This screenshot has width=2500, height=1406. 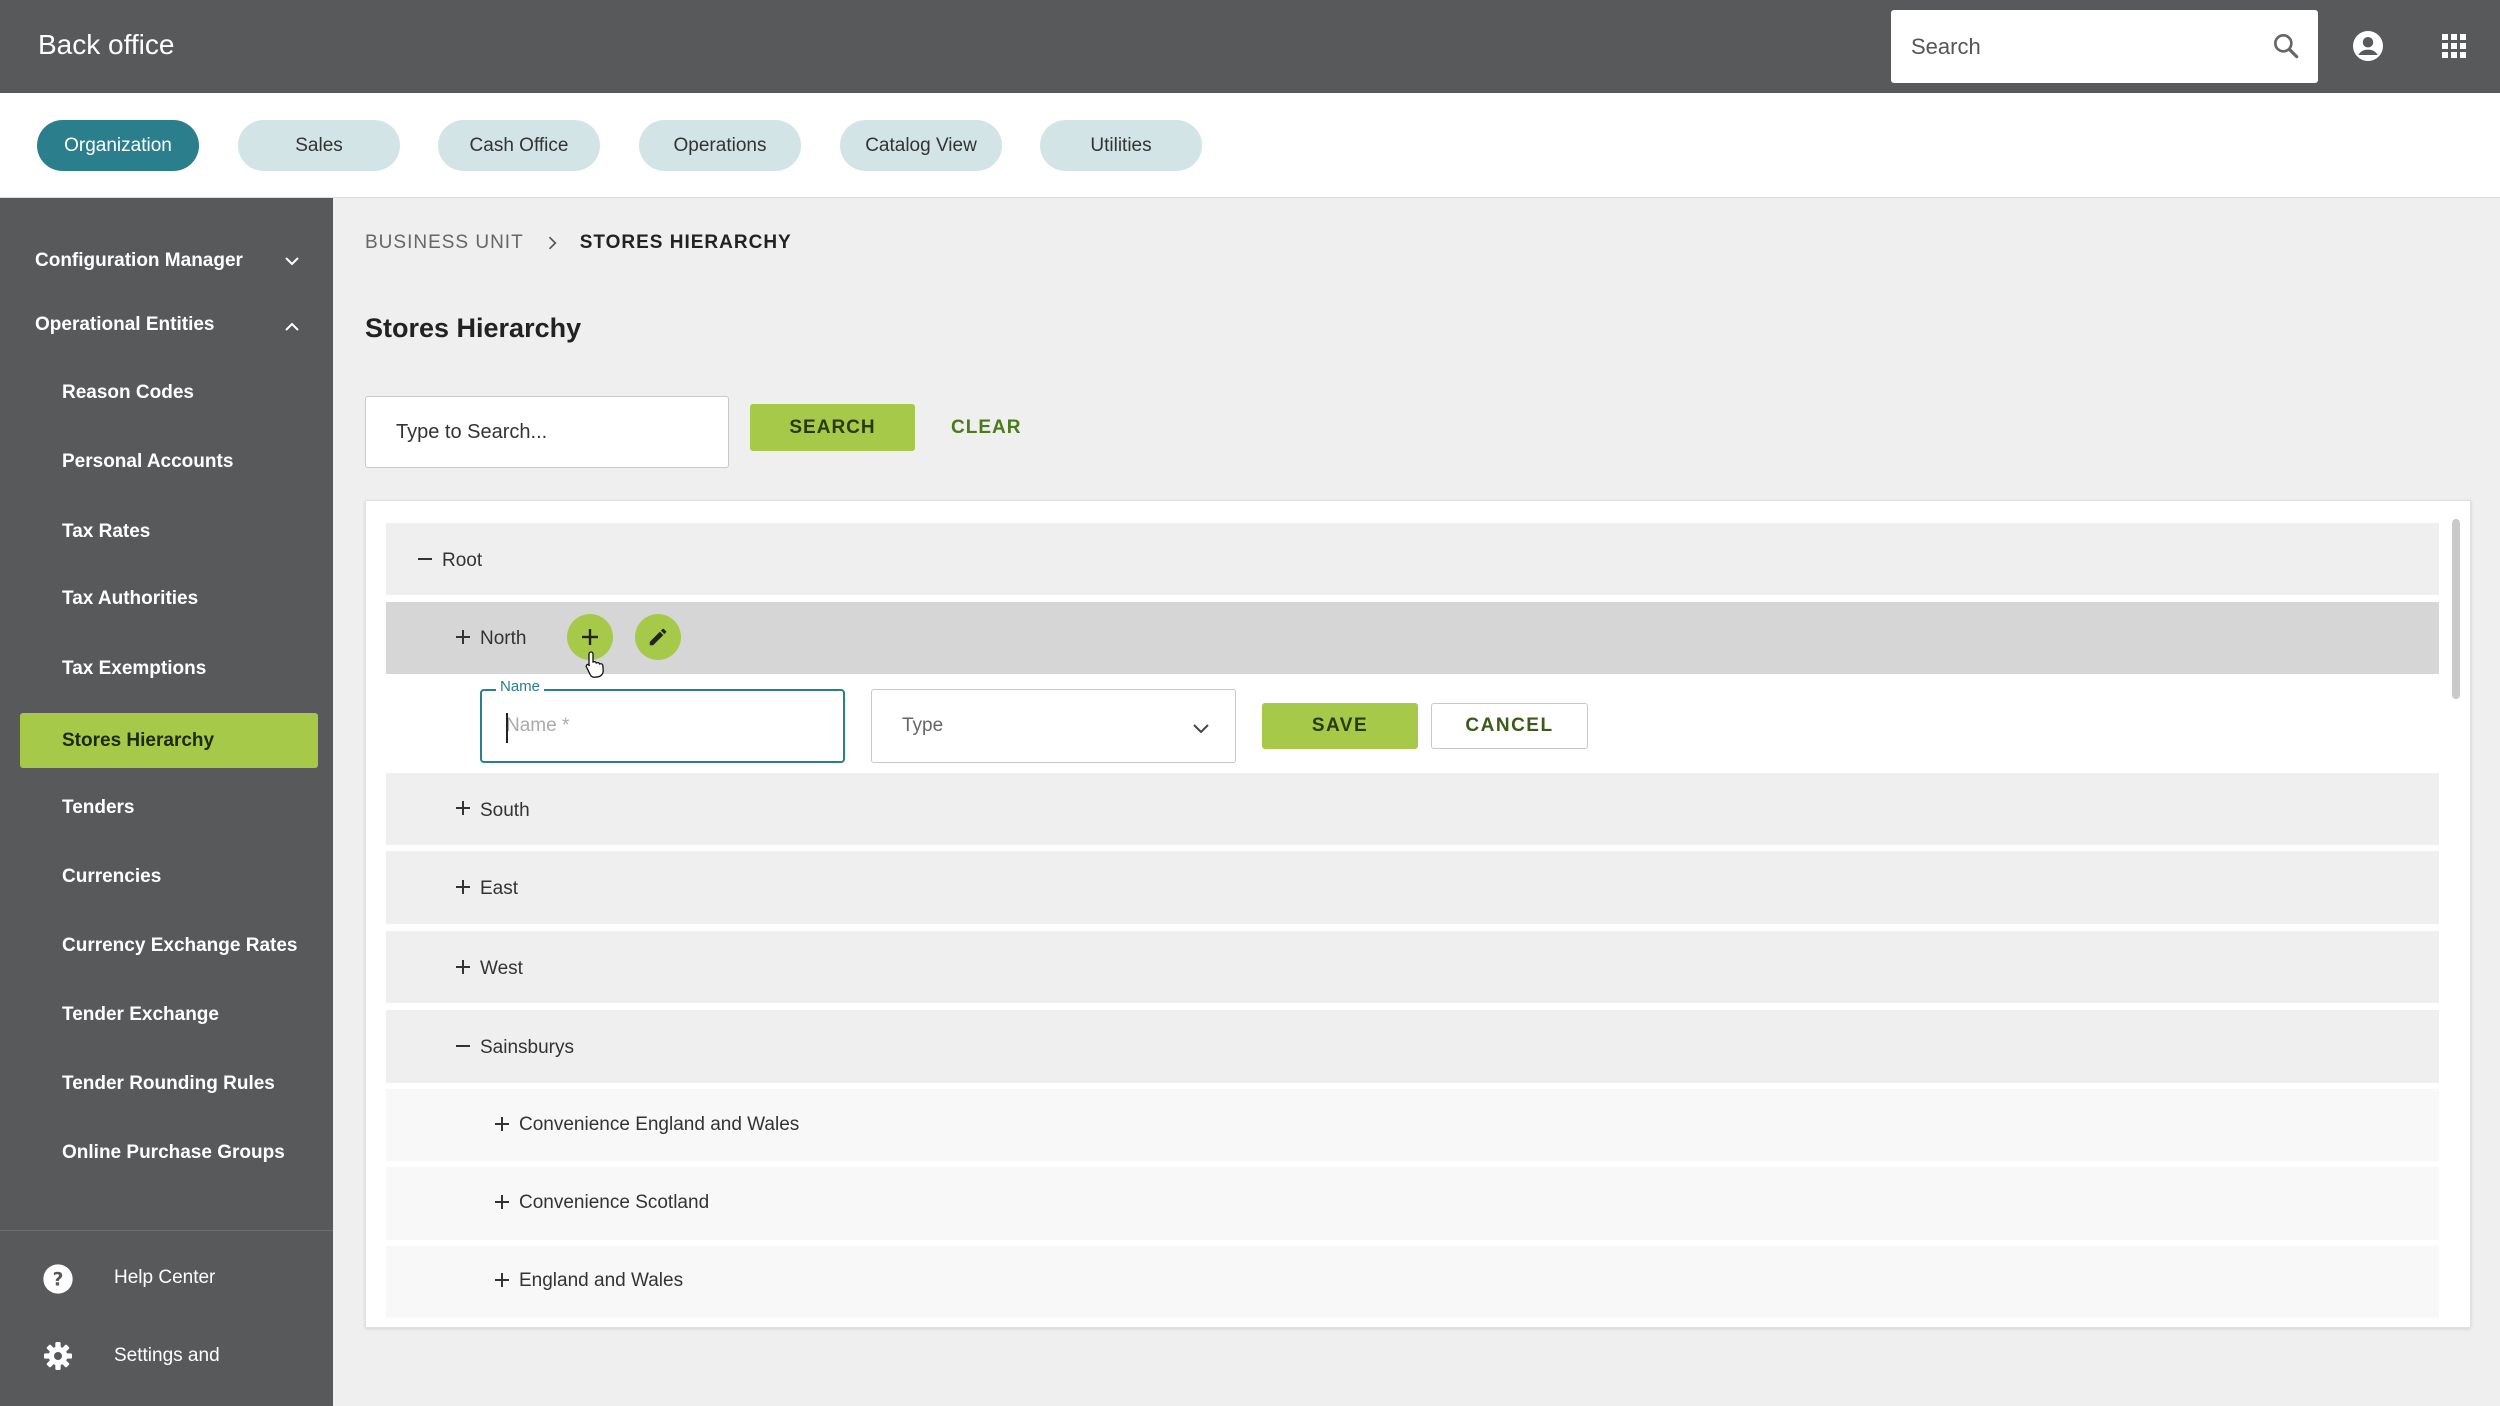 What do you see at coordinates (147, 462) in the screenshot?
I see `sidebar-item-personal-accounts: Personal Accounts` at bounding box center [147, 462].